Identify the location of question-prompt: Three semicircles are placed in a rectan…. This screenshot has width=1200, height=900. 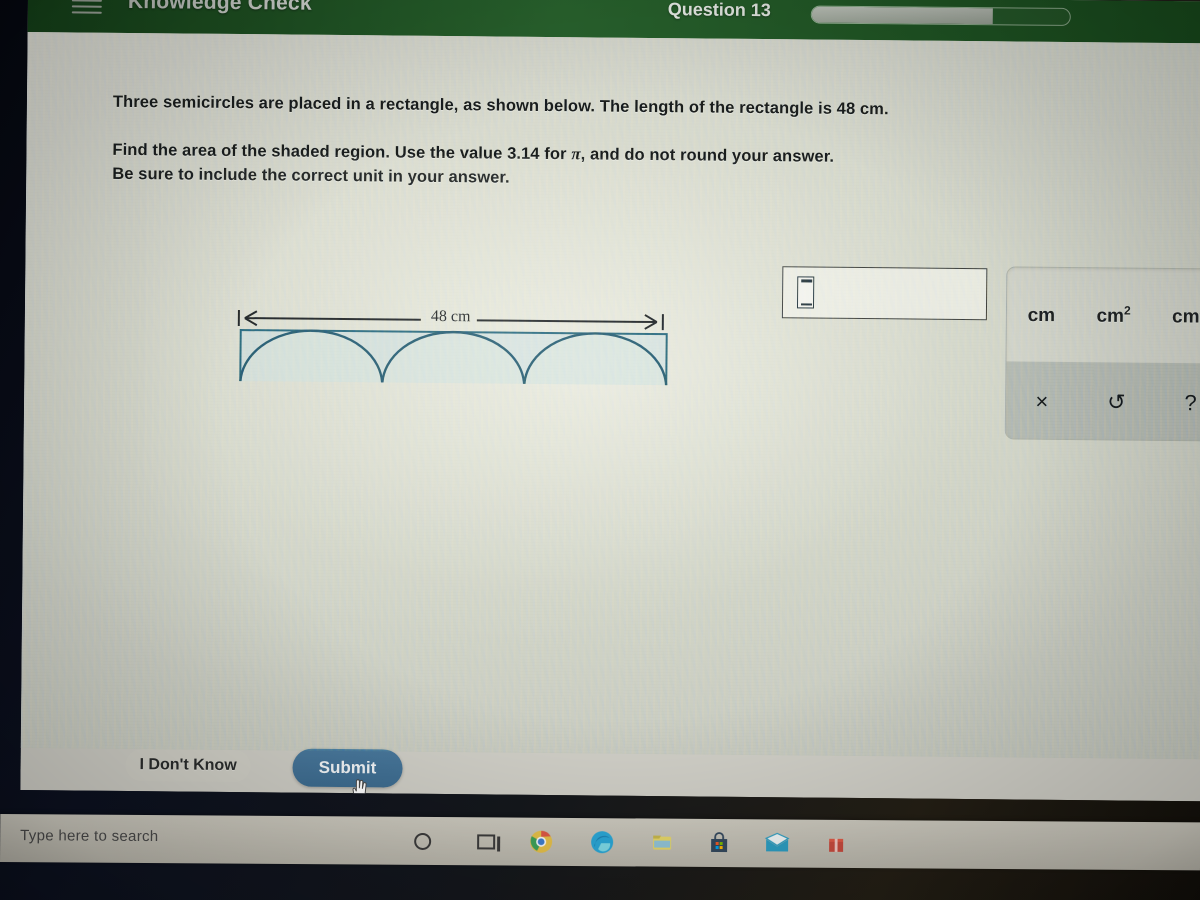
(577, 143).